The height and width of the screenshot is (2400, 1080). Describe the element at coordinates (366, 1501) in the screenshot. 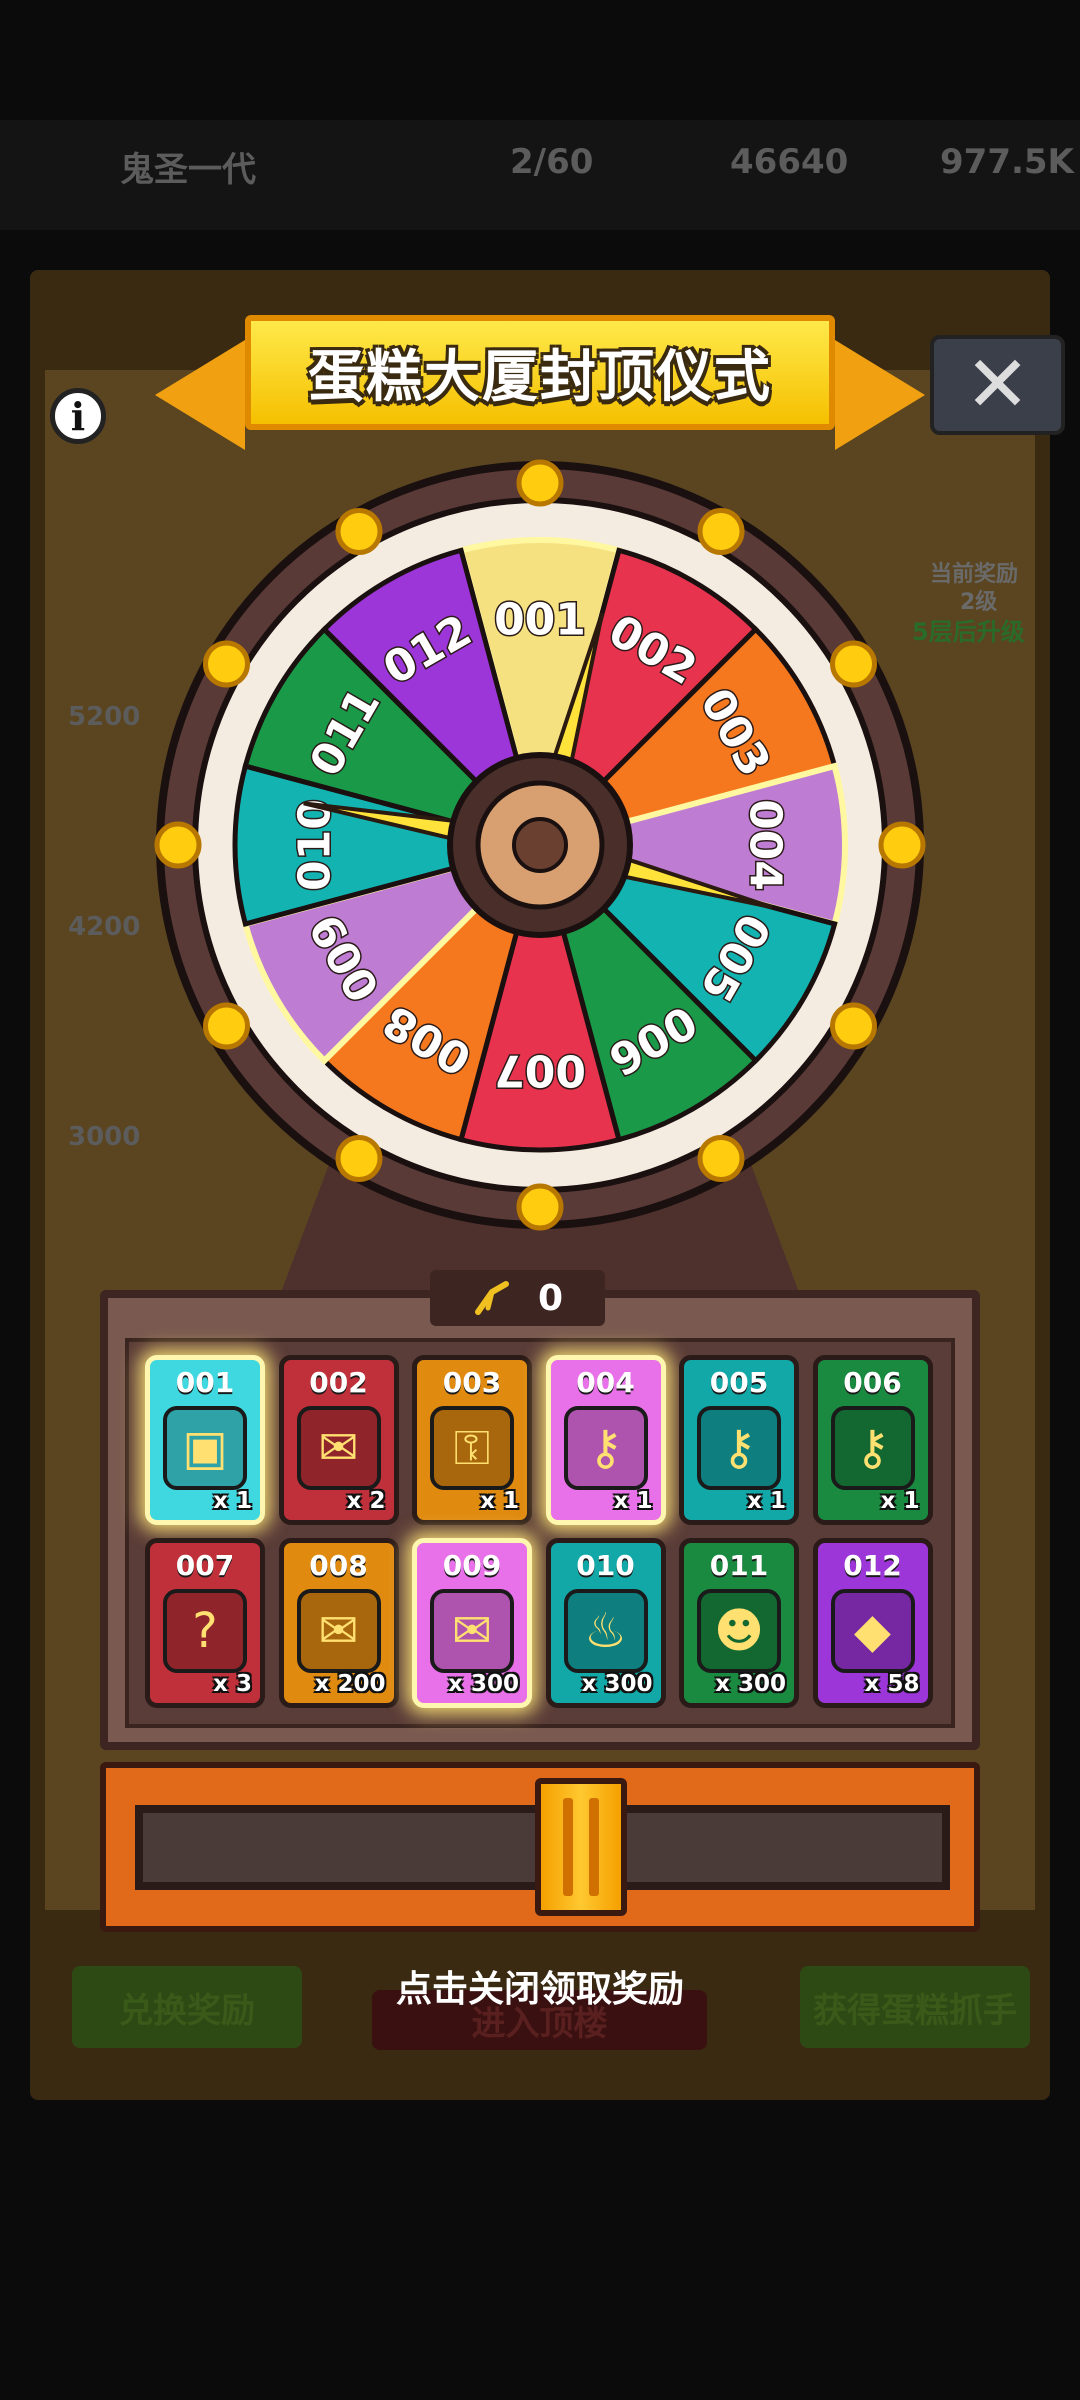

I see `prize-quantity: x 2` at that location.